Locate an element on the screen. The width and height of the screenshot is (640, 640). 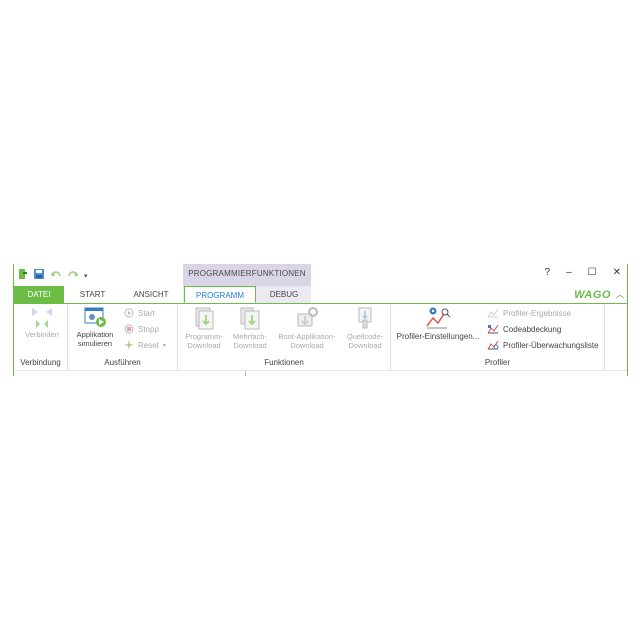
start-button: Start is located at coordinates (139, 313).